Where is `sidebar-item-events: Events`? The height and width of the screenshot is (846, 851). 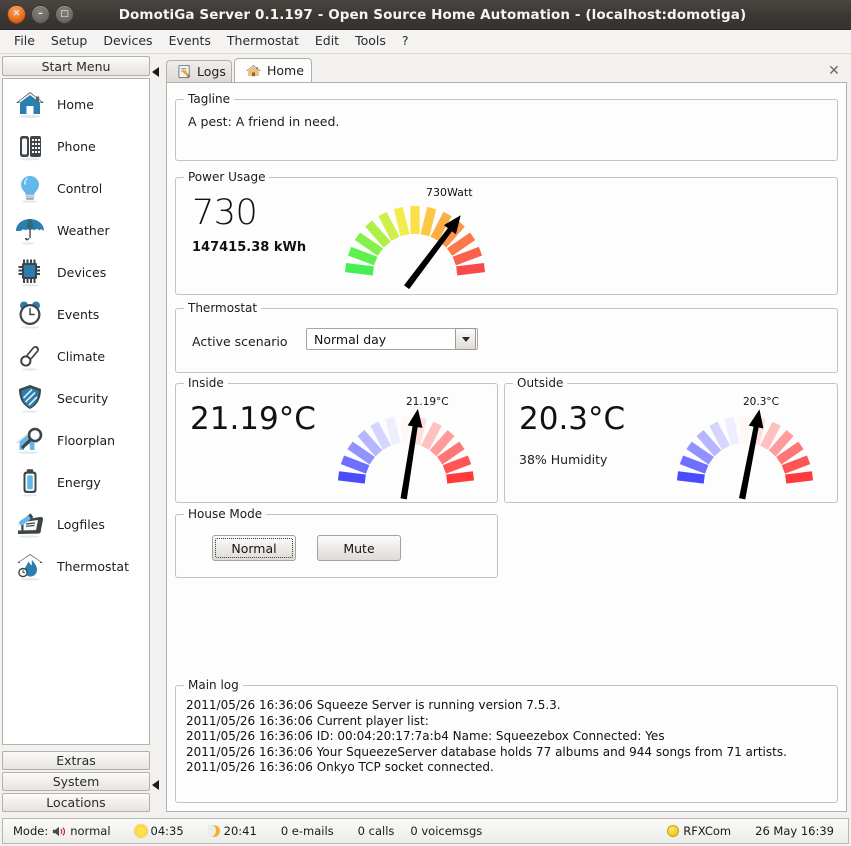 sidebar-item-events: Events is located at coordinates (76, 314).